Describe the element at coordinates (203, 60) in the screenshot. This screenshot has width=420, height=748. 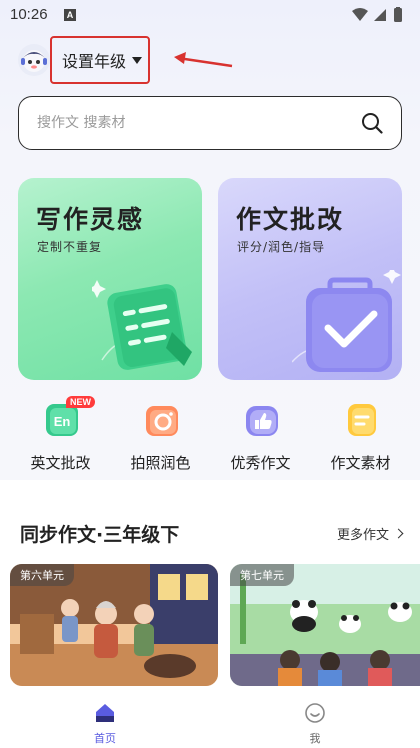
I see `annotation-arrow-icon` at that location.